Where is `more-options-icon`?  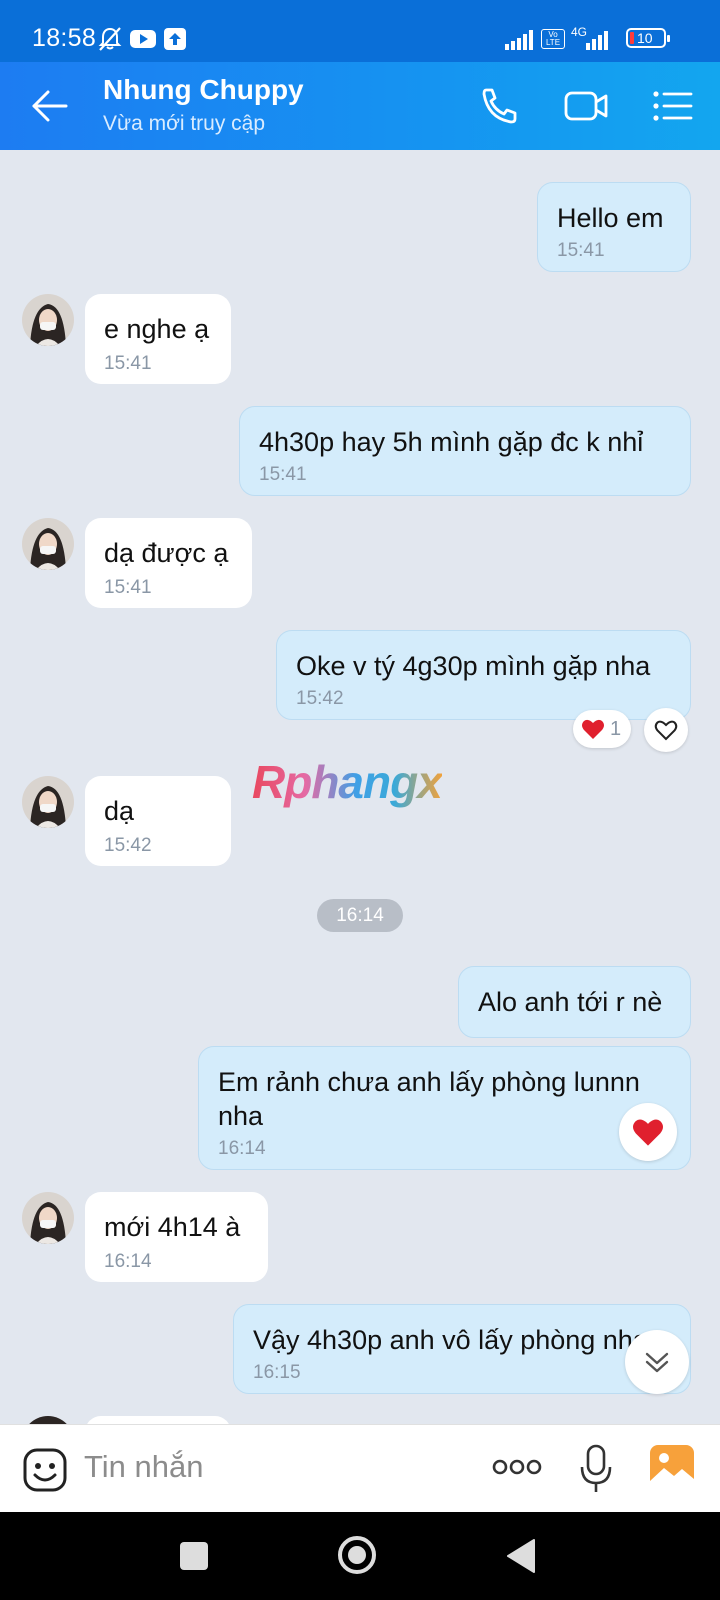 more-options-icon is located at coordinates (517, 1467).